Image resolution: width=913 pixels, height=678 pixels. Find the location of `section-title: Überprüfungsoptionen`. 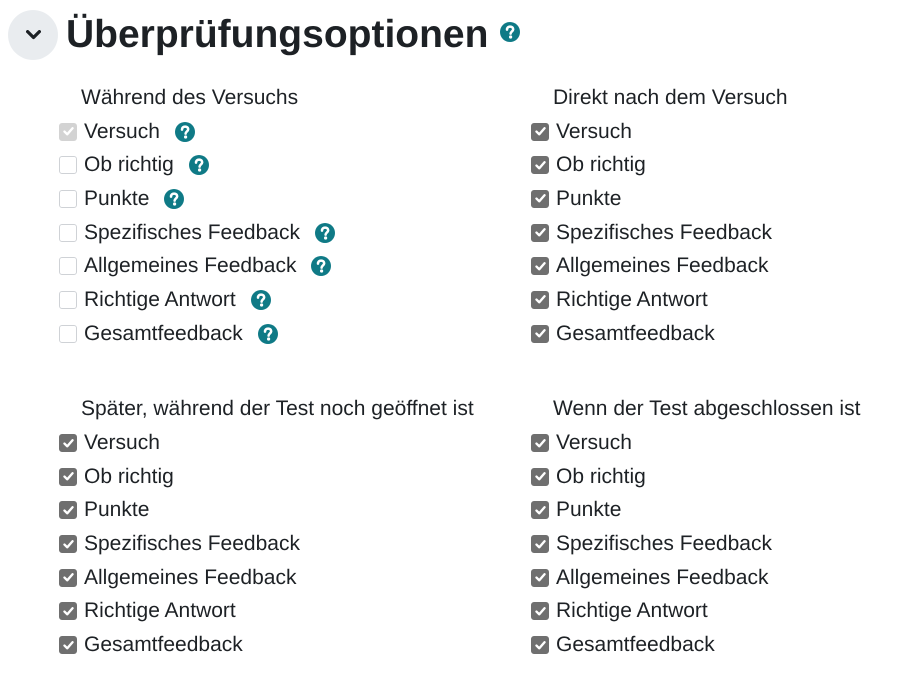

section-title: Überprüfungsoptionen is located at coordinates (277, 35).